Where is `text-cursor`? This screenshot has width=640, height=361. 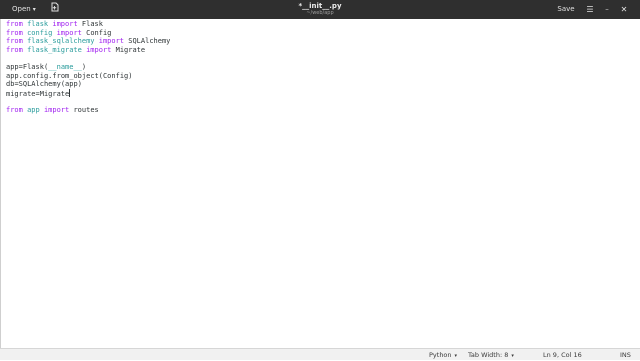
text-cursor is located at coordinates (70, 92).